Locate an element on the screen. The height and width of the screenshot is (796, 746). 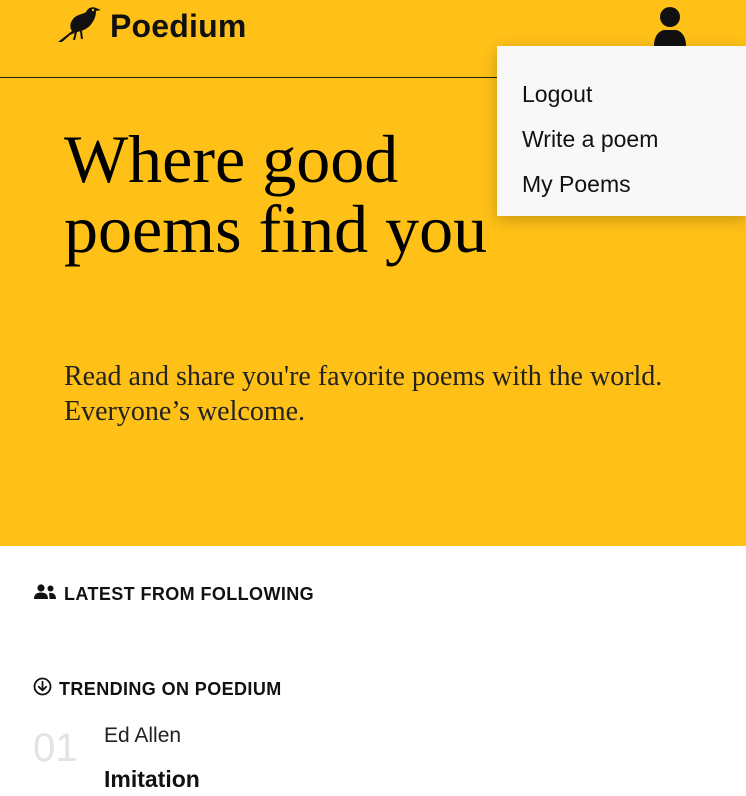
brand-logo: Poedium is located at coordinates (151, 26).